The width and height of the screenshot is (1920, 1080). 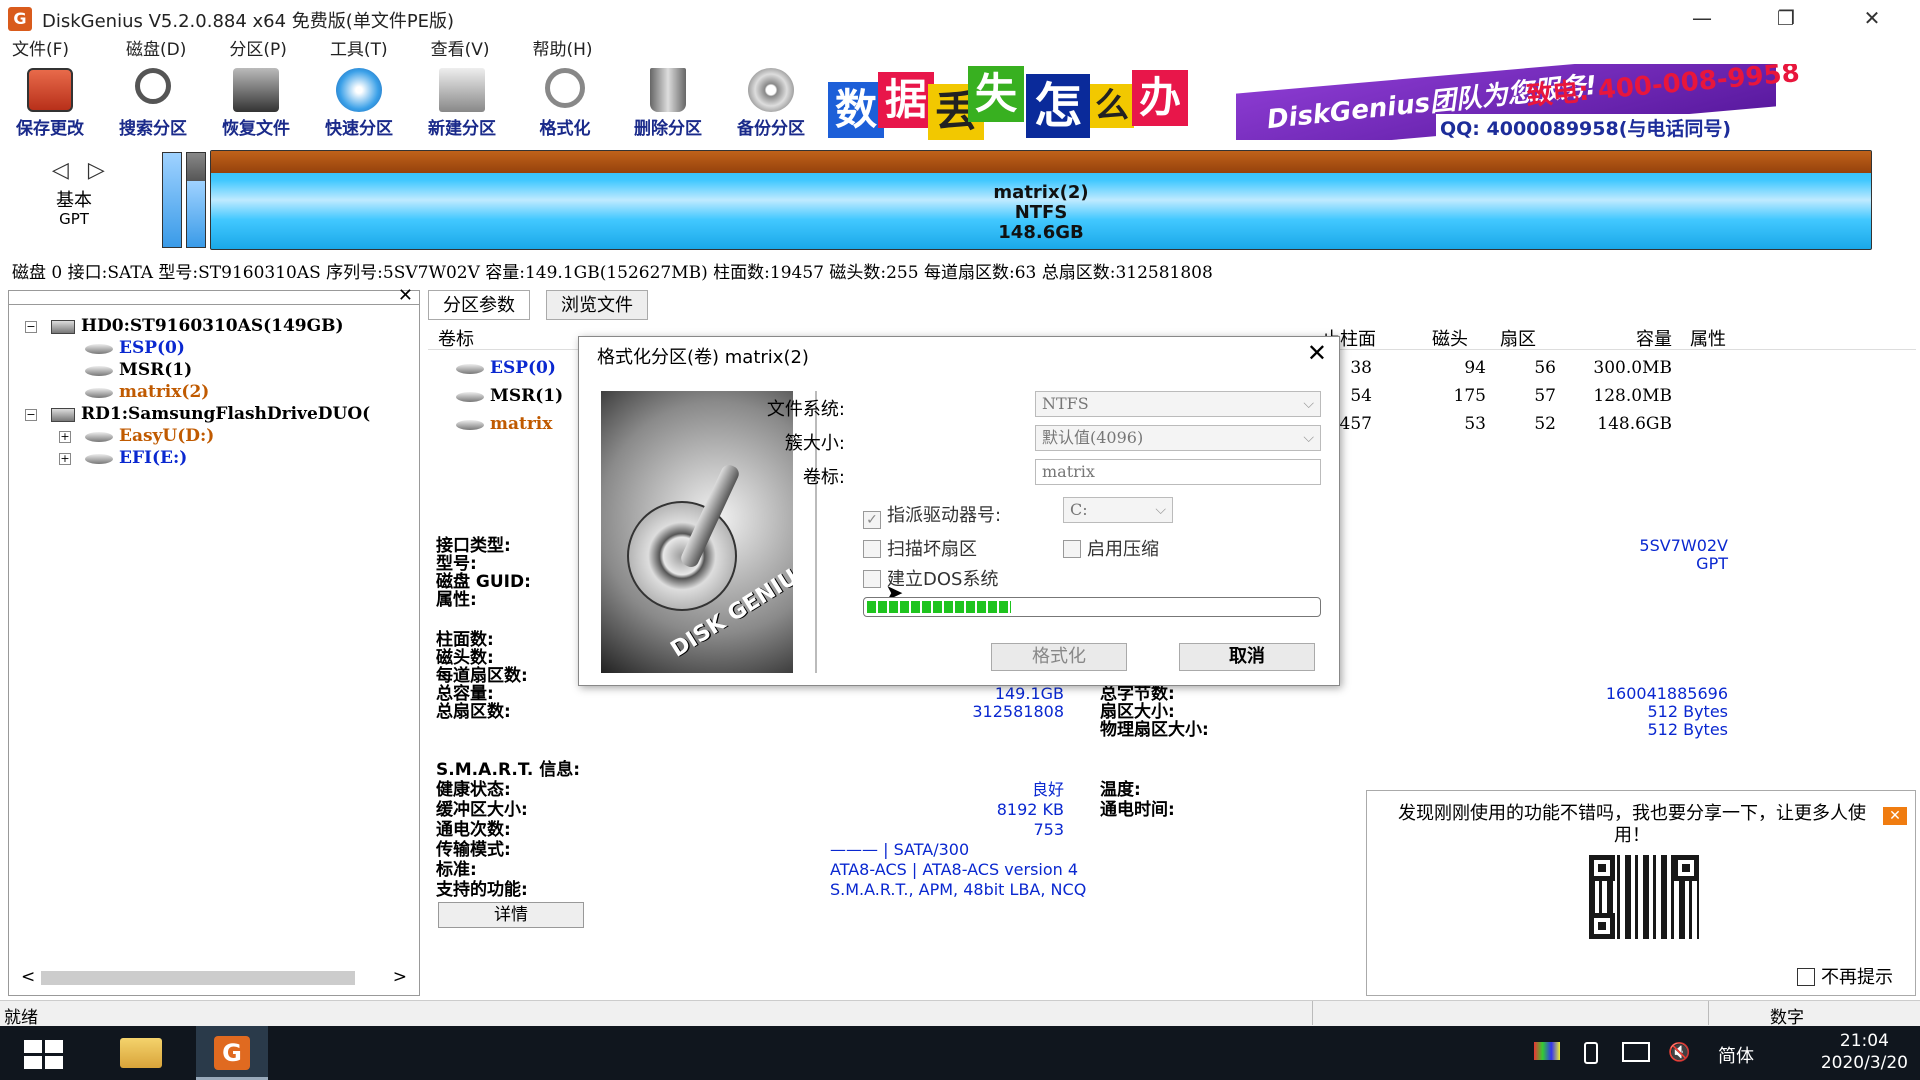 What do you see at coordinates (44, 1054) in the screenshot?
I see `windows-start-button` at bounding box center [44, 1054].